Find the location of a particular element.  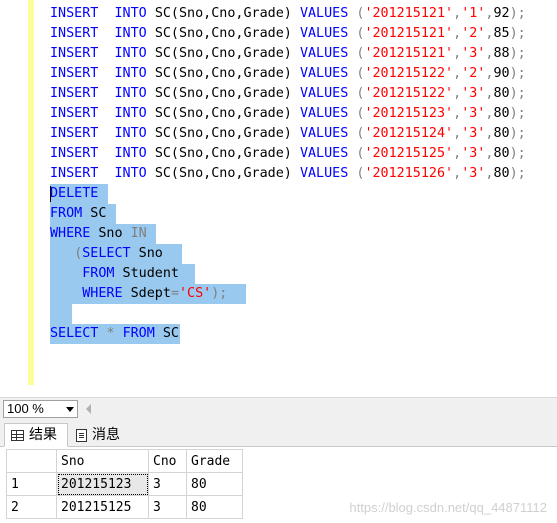

editor-bottom-gap is located at coordinates (278, 391).